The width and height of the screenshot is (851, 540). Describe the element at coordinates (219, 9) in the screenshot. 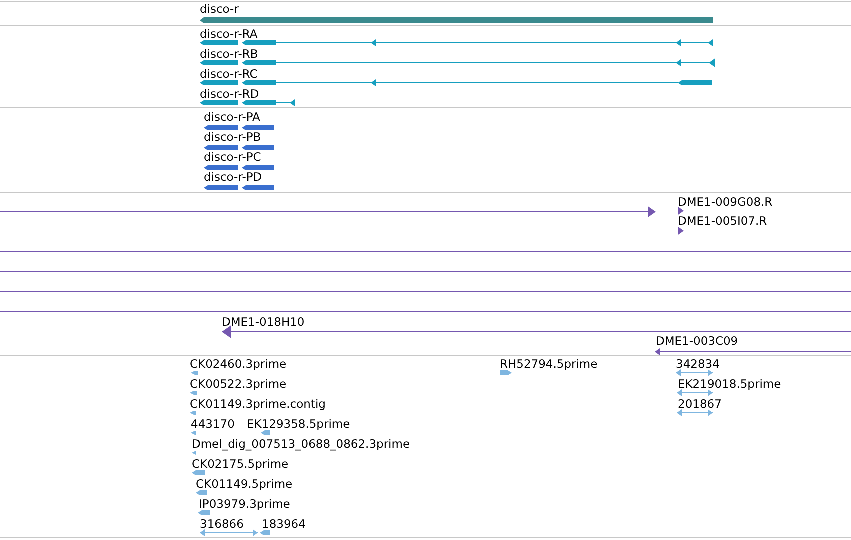

I see `feature-label: disco-r` at that location.